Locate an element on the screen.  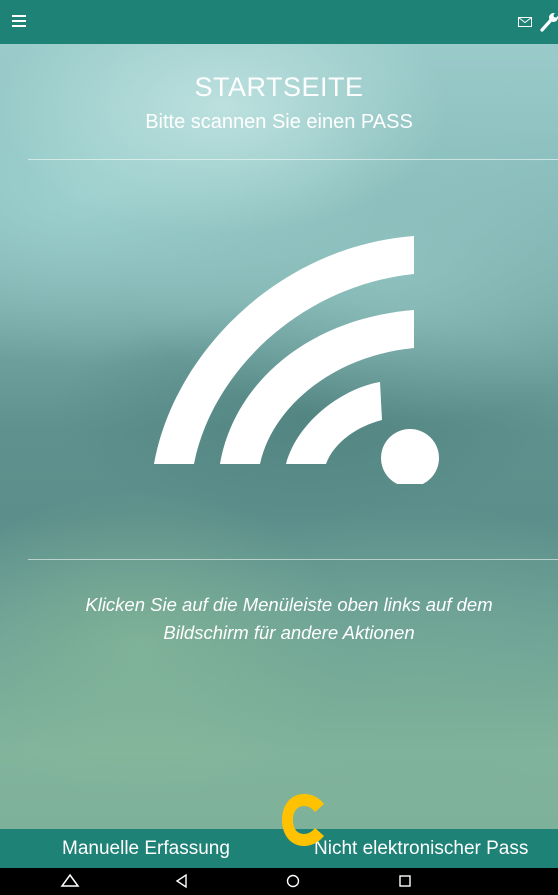
non-electronic-pass-button: Nicht elektronischer Pass is located at coordinates (421, 849).